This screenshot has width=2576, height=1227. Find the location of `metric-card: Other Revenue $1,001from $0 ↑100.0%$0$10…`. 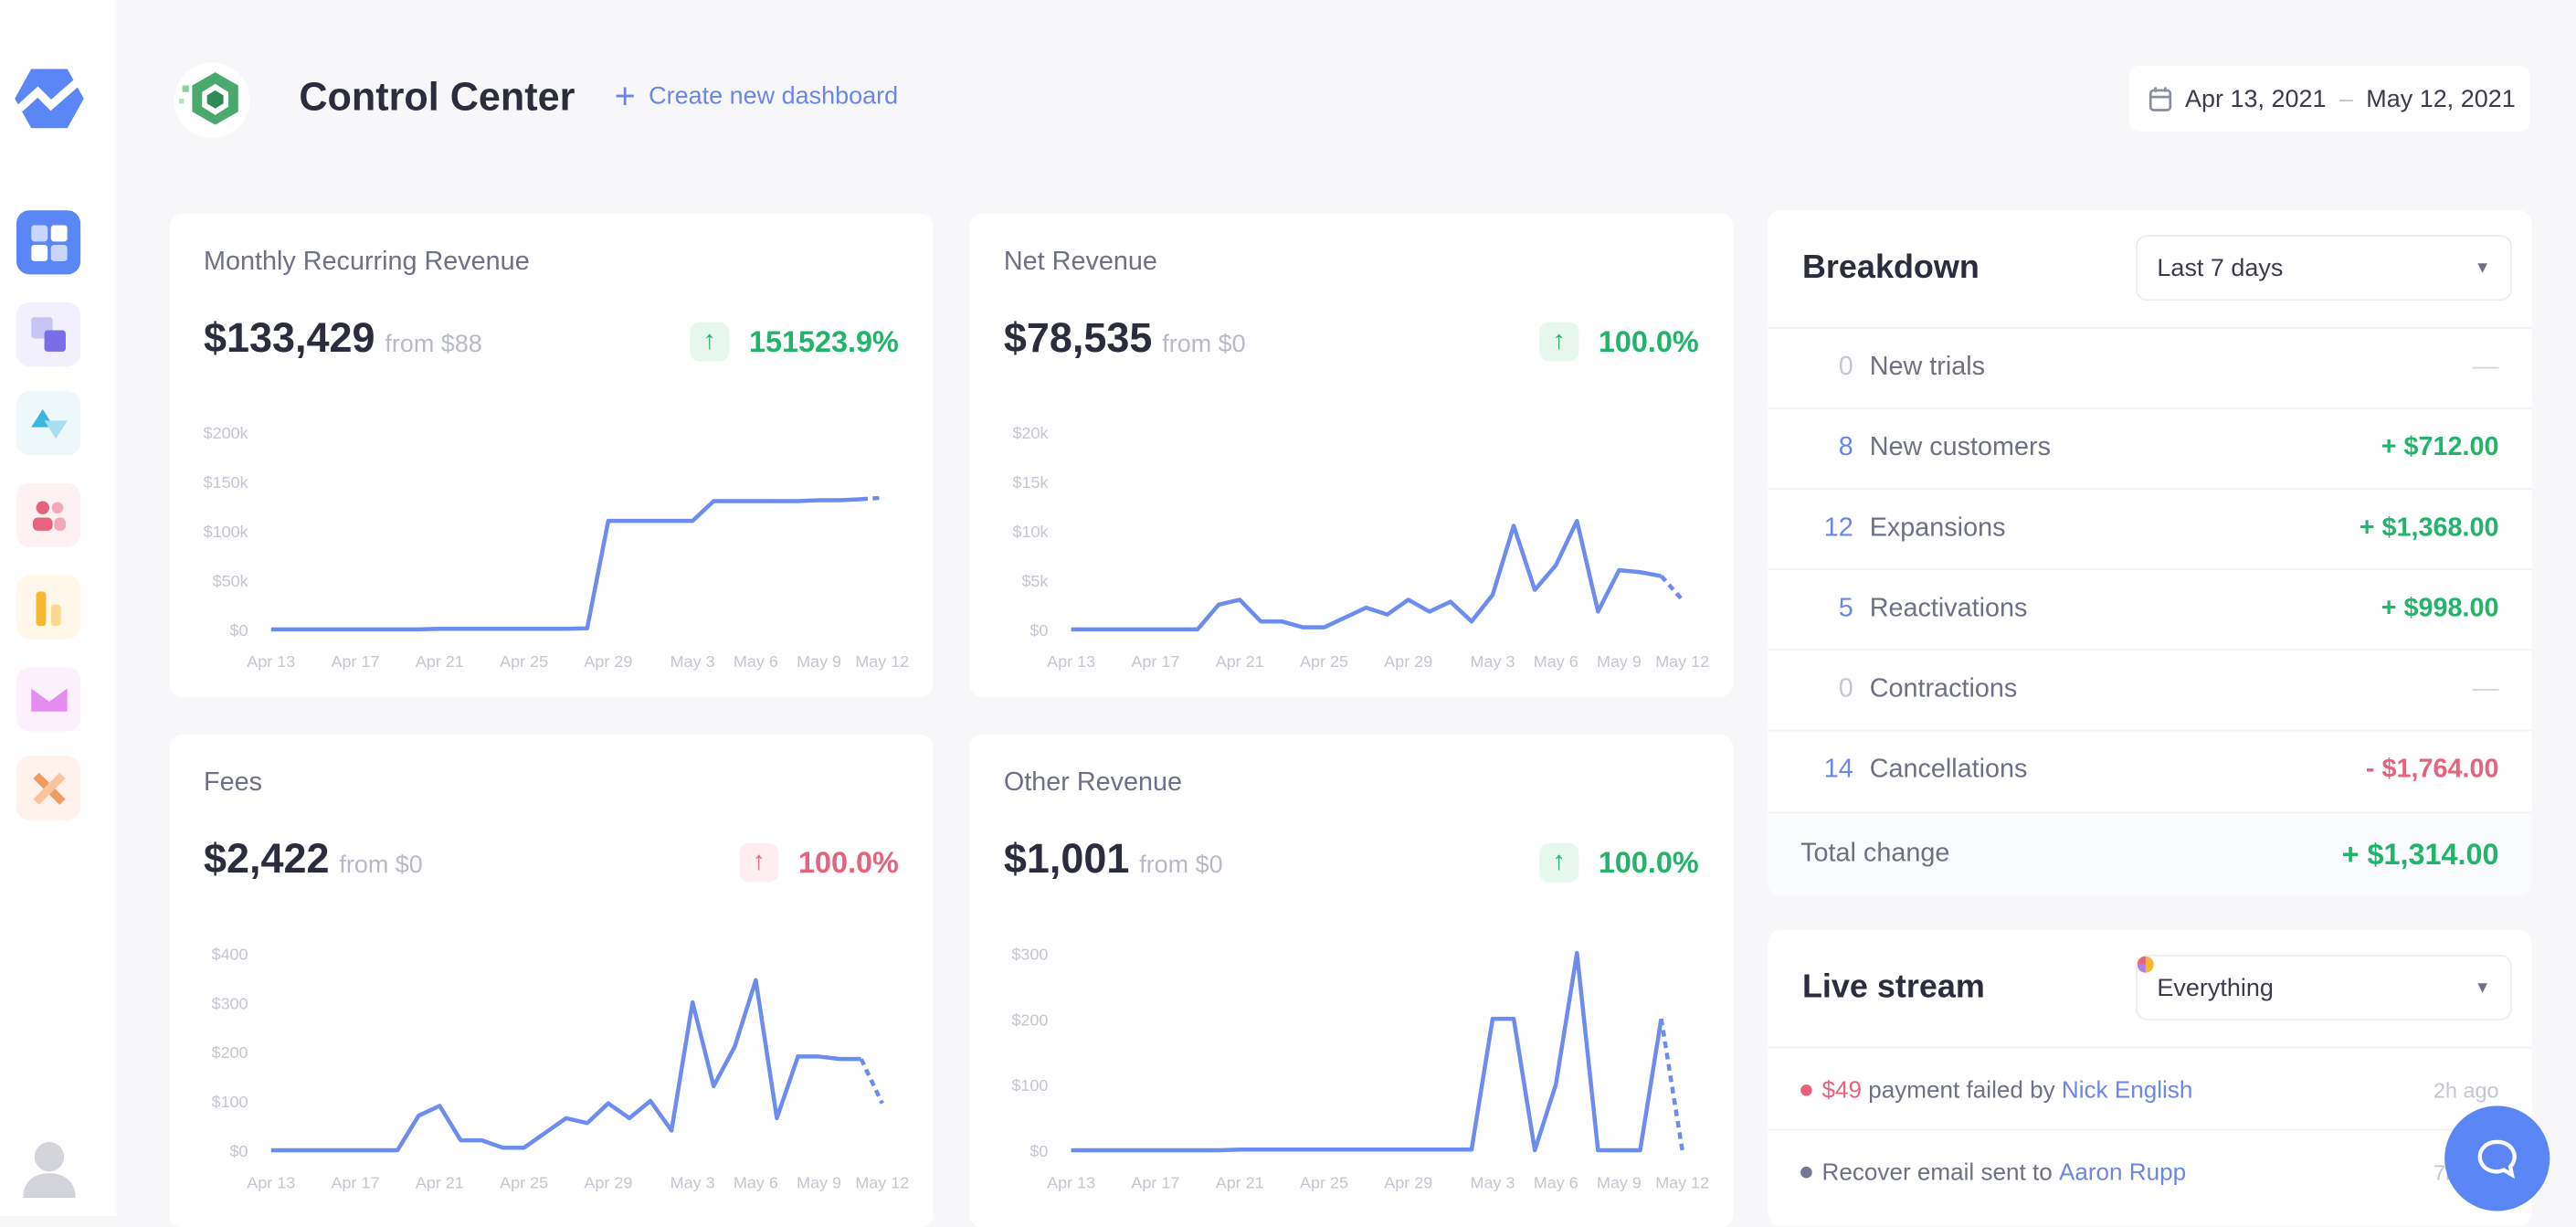

metric-card: Other Revenue $1,001from $0 ↑100.0%$0$10… is located at coordinates (1351, 981).